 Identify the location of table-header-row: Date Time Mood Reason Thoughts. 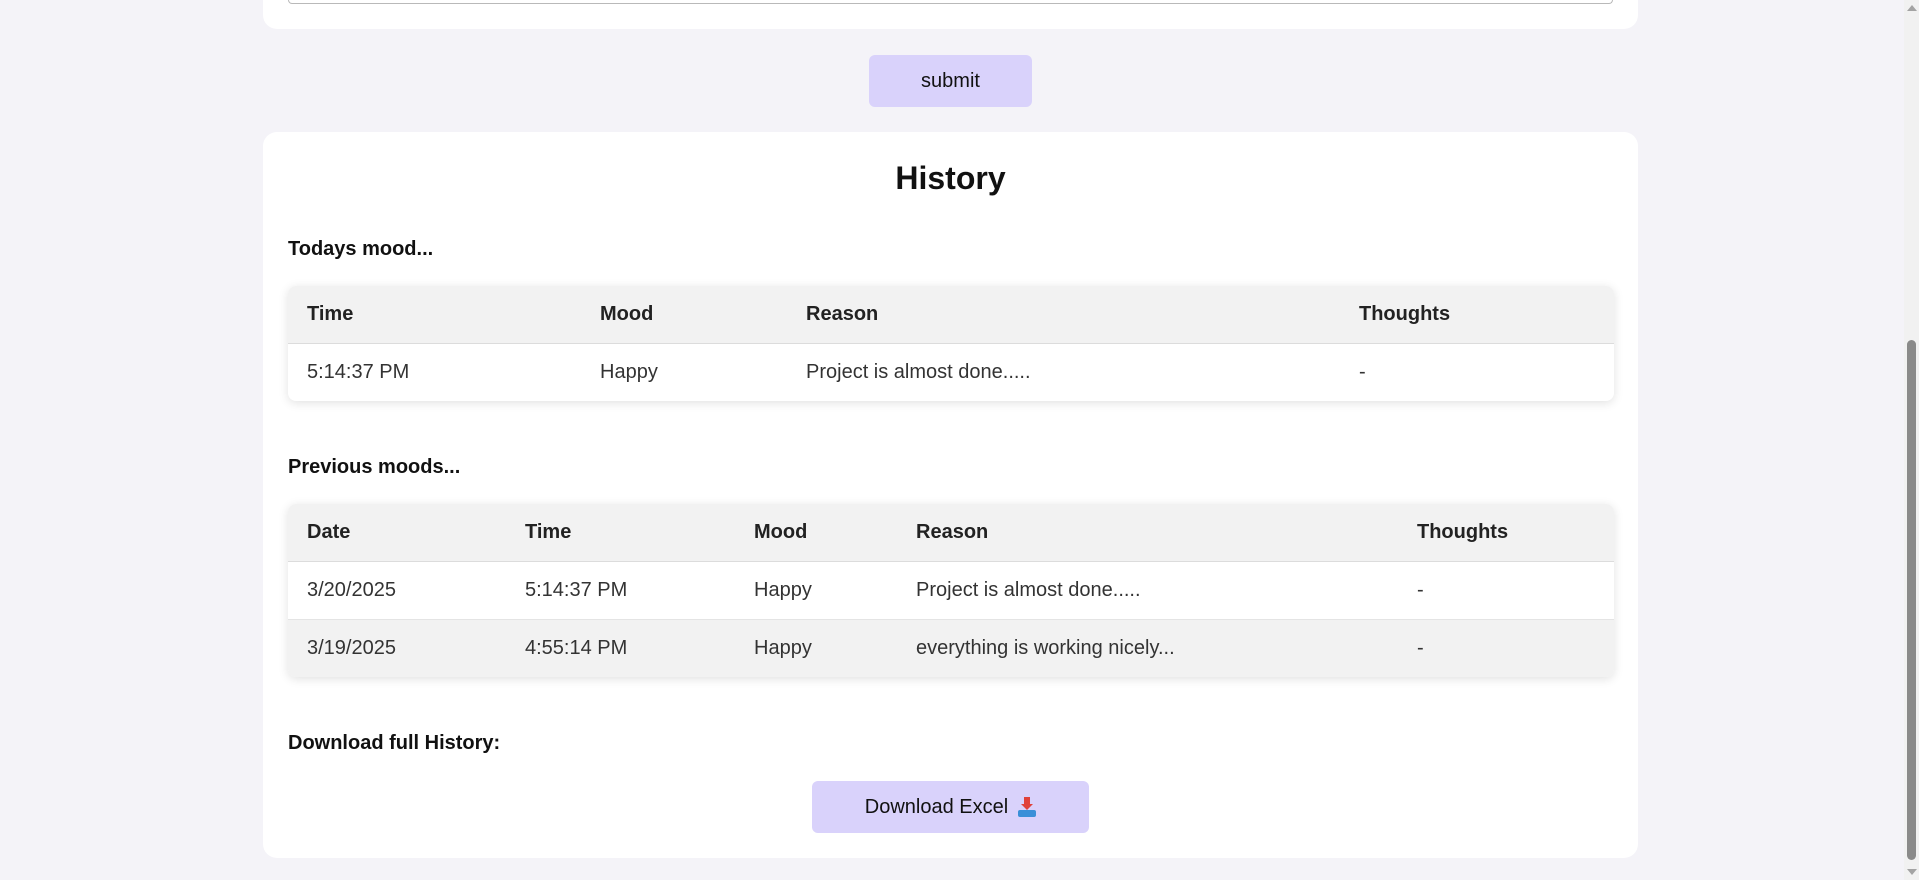
(951, 533).